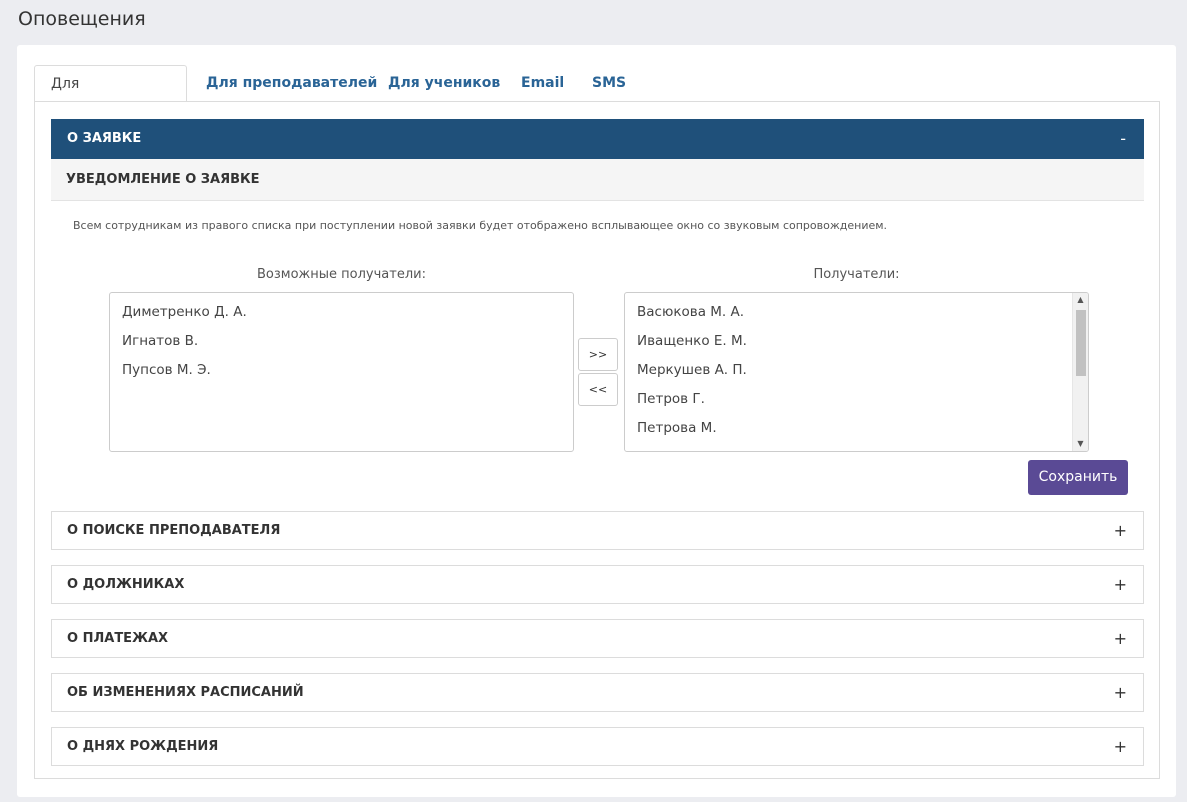 This screenshot has height=802, width=1187. What do you see at coordinates (143, 746) in the screenshot?
I see `section-title: О ДНЯХ РОЖДЕНИЯ` at bounding box center [143, 746].